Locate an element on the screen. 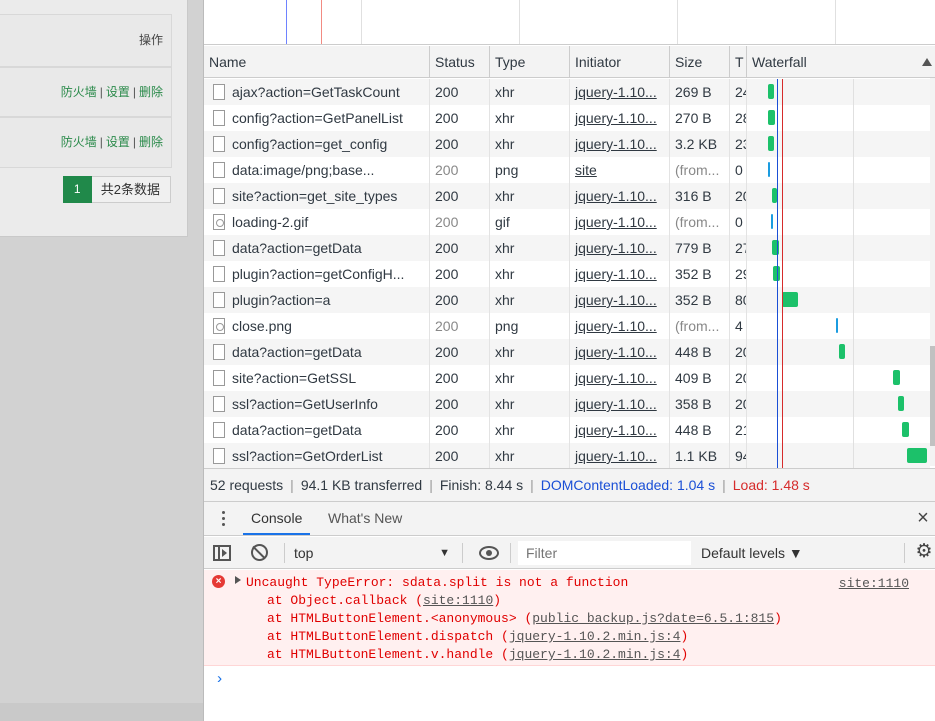 The image size is (935, 721). request-name: loading-2.gif is located at coordinates (317, 222).